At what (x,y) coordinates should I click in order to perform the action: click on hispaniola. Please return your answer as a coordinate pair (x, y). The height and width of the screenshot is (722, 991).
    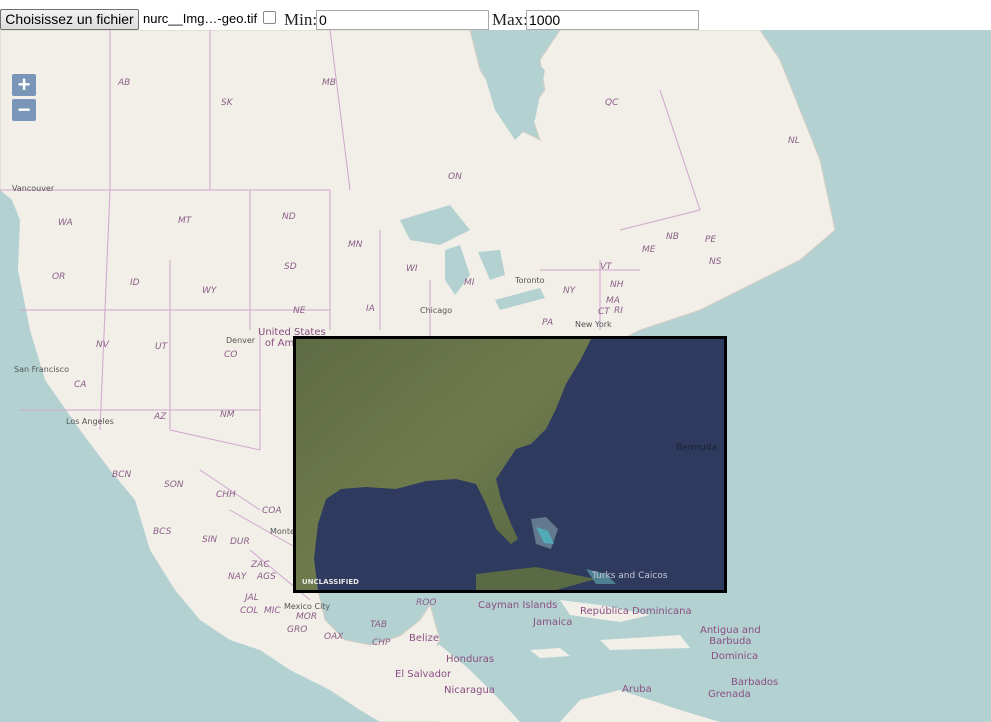
    Looking at the image, I should click on (645, 642).